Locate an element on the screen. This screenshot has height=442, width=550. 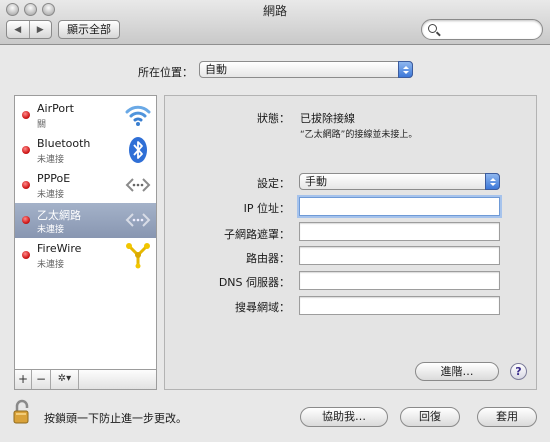
configure-value: 手動 is located at coordinates (316, 181).